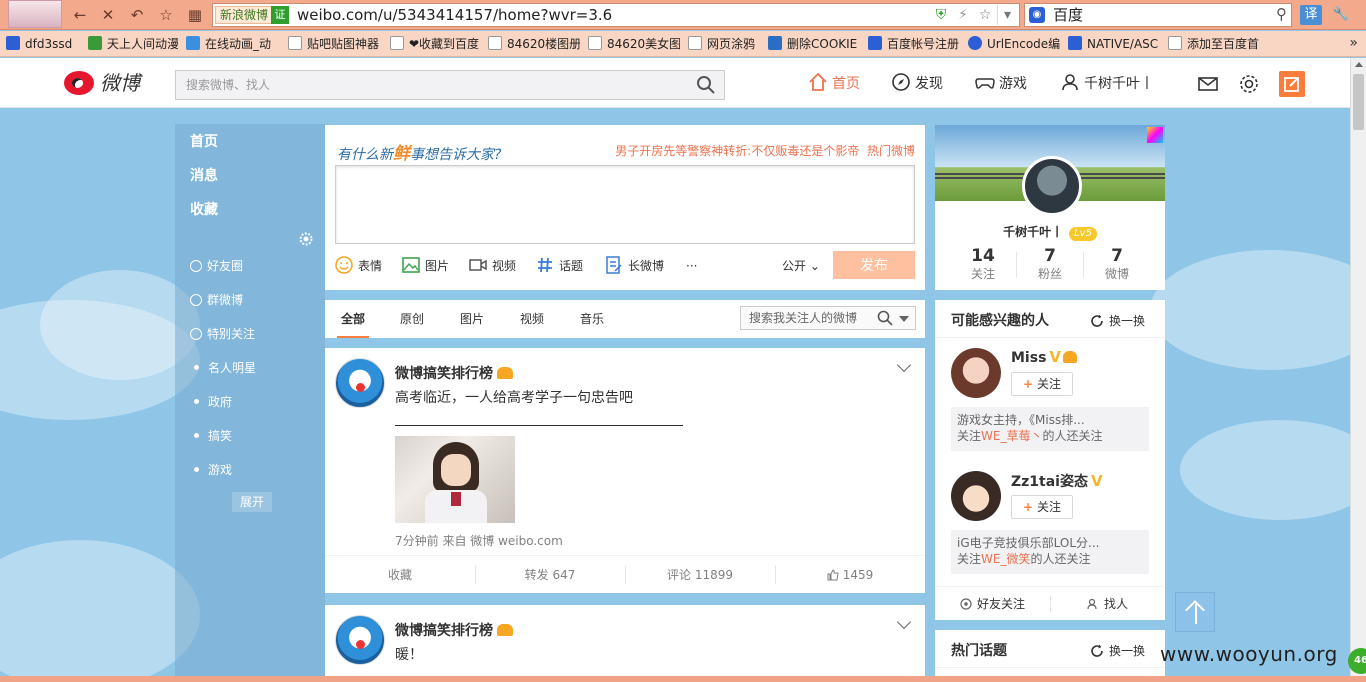 This screenshot has height=682, width=1366. What do you see at coordinates (108, 15) in the screenshot?
I see `close-tab-icon: ✕` at bounding box center [108, 15].